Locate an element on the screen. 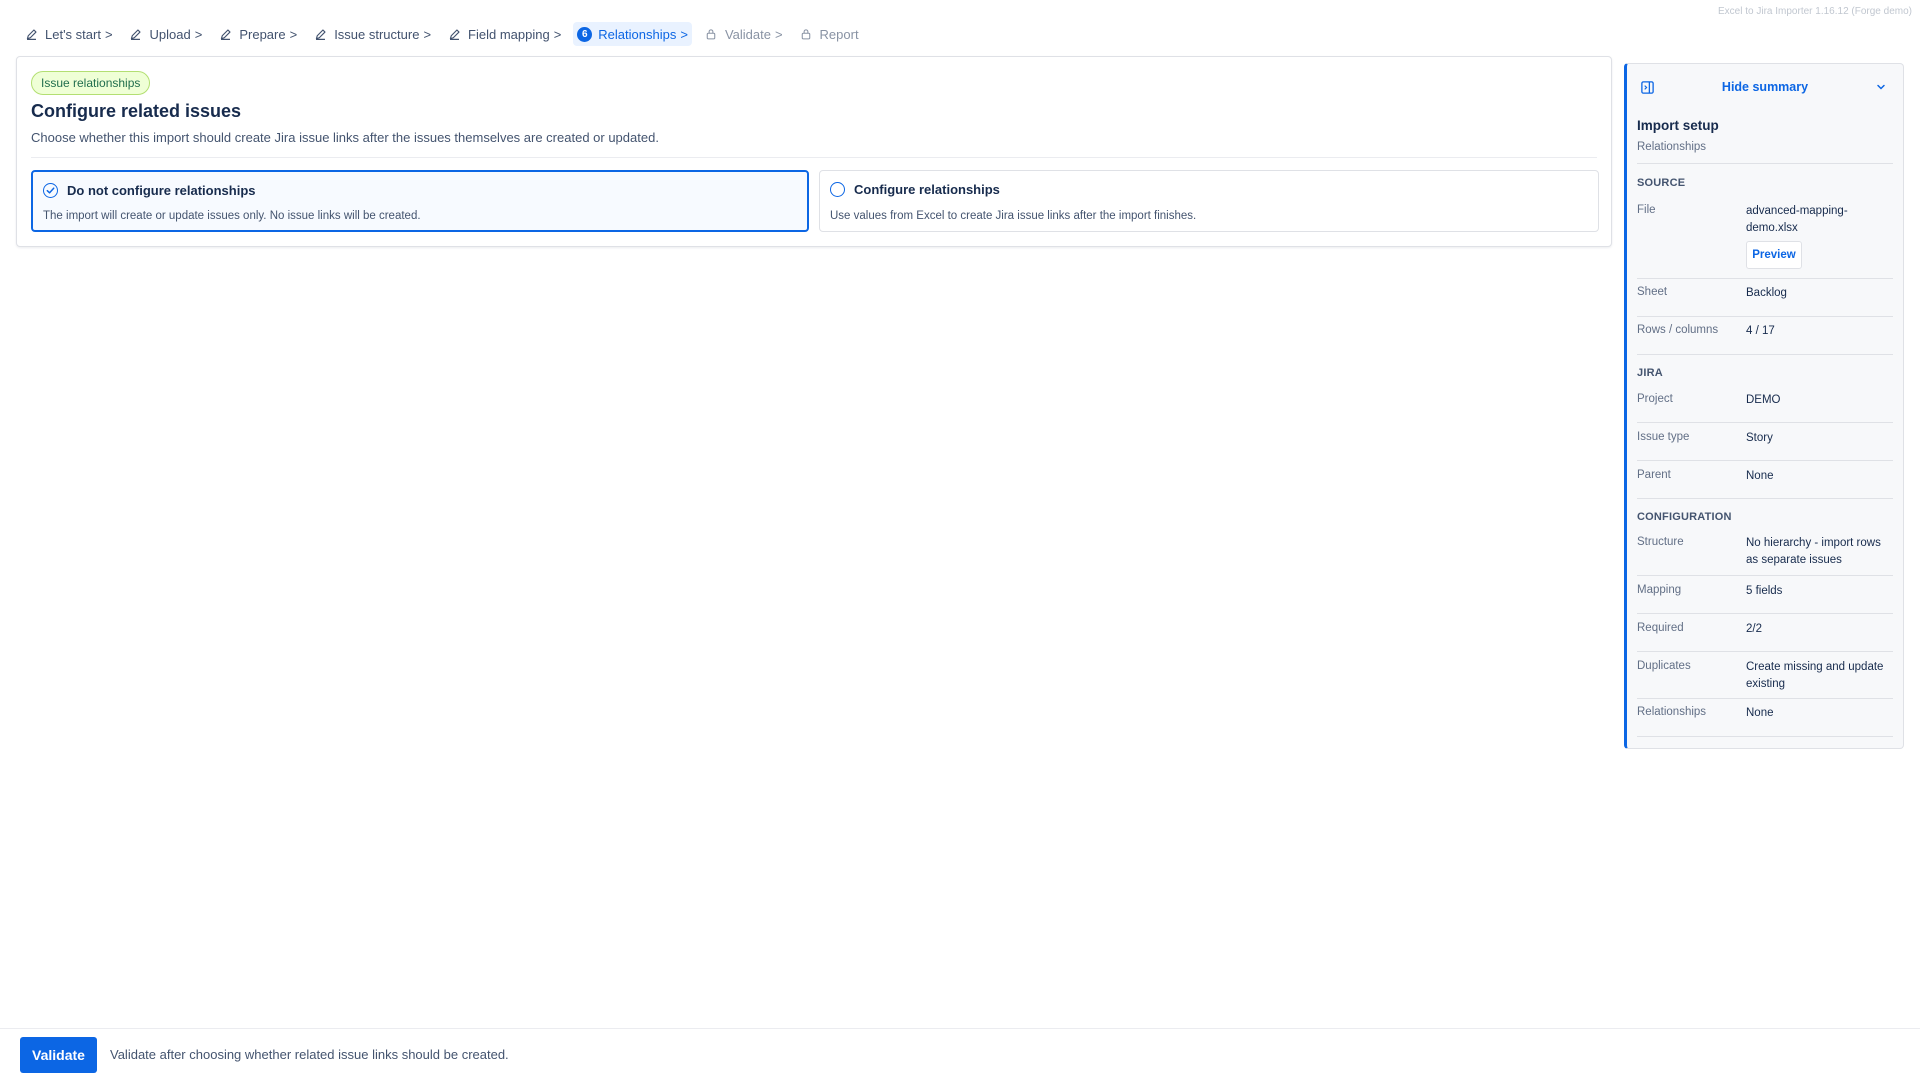 This screenshot has height=1080, width=1920. step-label: Let's start is located at coordinates (73, 34).